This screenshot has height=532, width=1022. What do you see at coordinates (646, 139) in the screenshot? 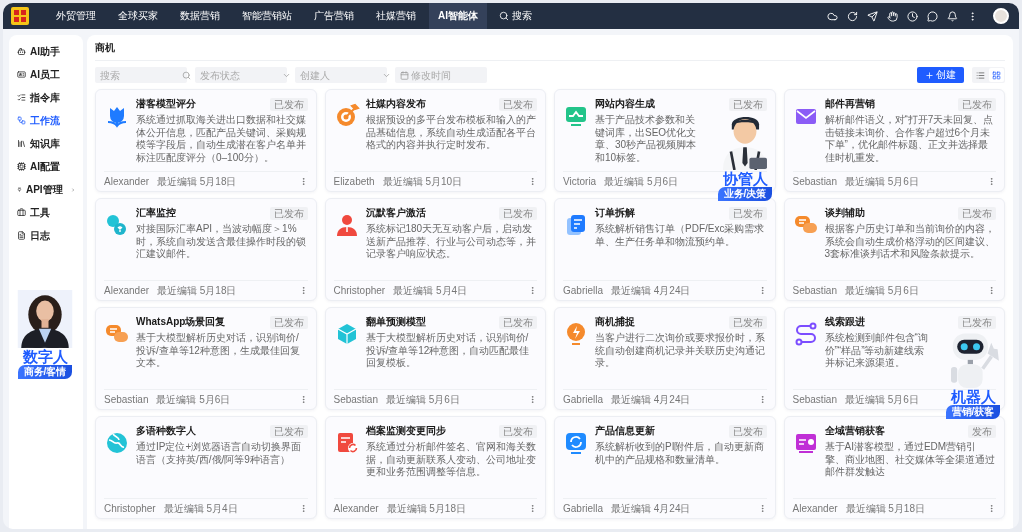
I see `card-description: 基于产品技术参数和关键词库，出SEO优化文章、30秒产品视频脚本和10标签。` at bounding box center [646, 139].